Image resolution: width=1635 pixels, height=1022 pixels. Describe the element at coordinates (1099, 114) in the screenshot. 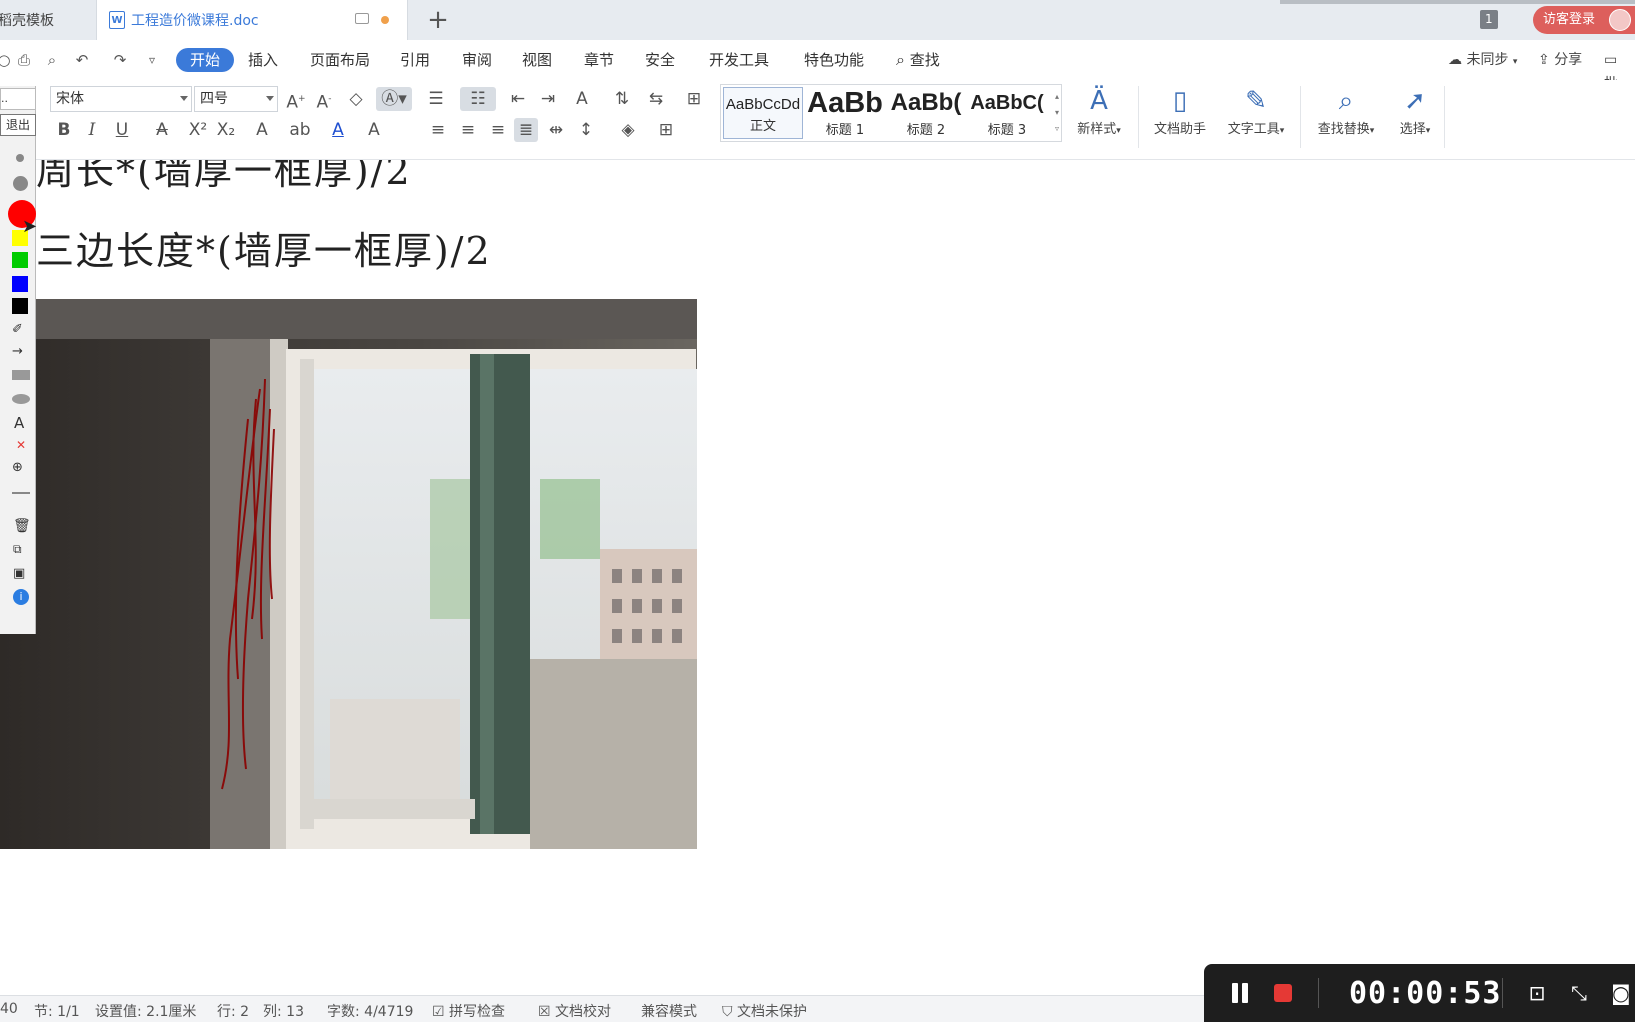

I see `new-style-button: Ä 新样式▾` at that location.